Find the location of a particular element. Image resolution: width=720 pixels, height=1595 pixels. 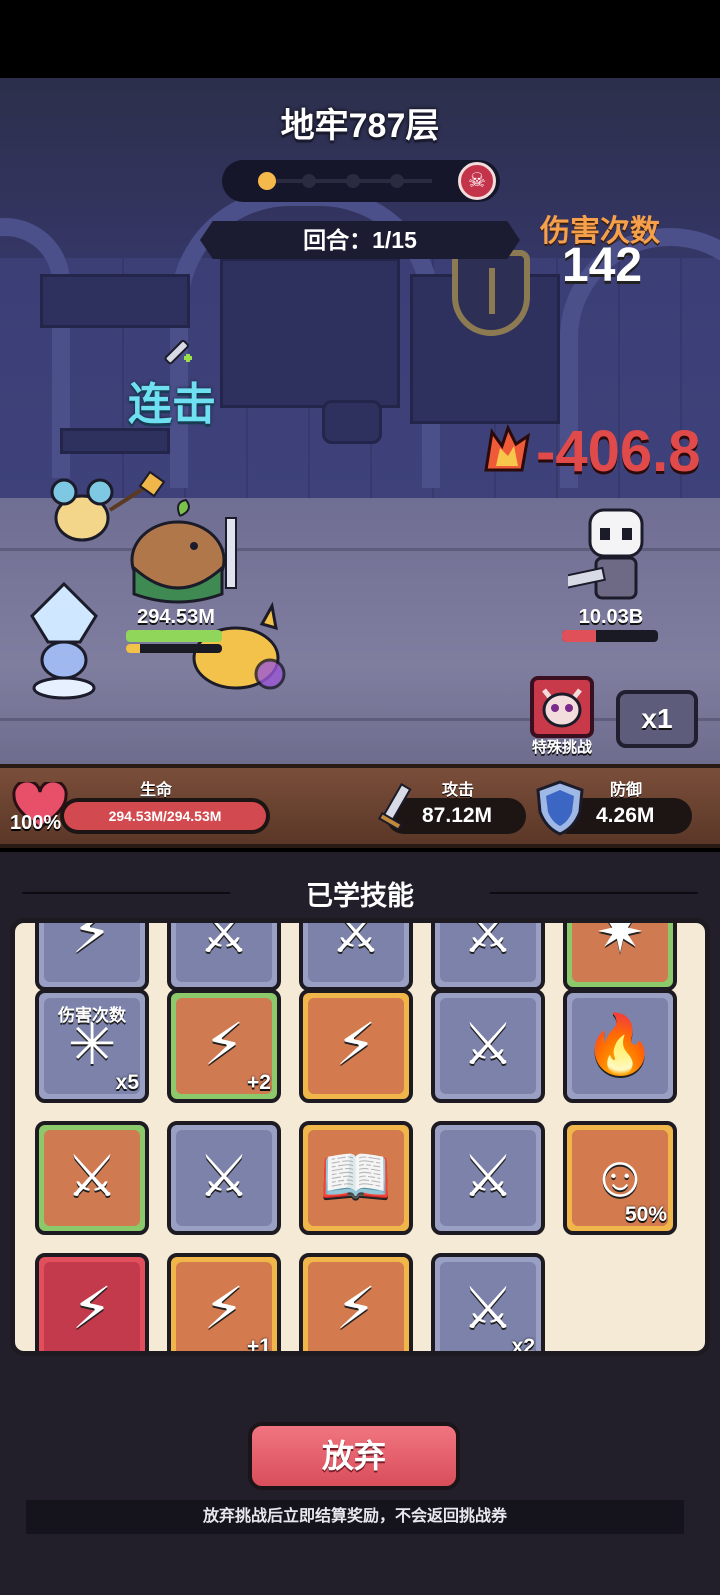

hp-bar: 294.53M/294.53M is located at coordinates (165, 816).